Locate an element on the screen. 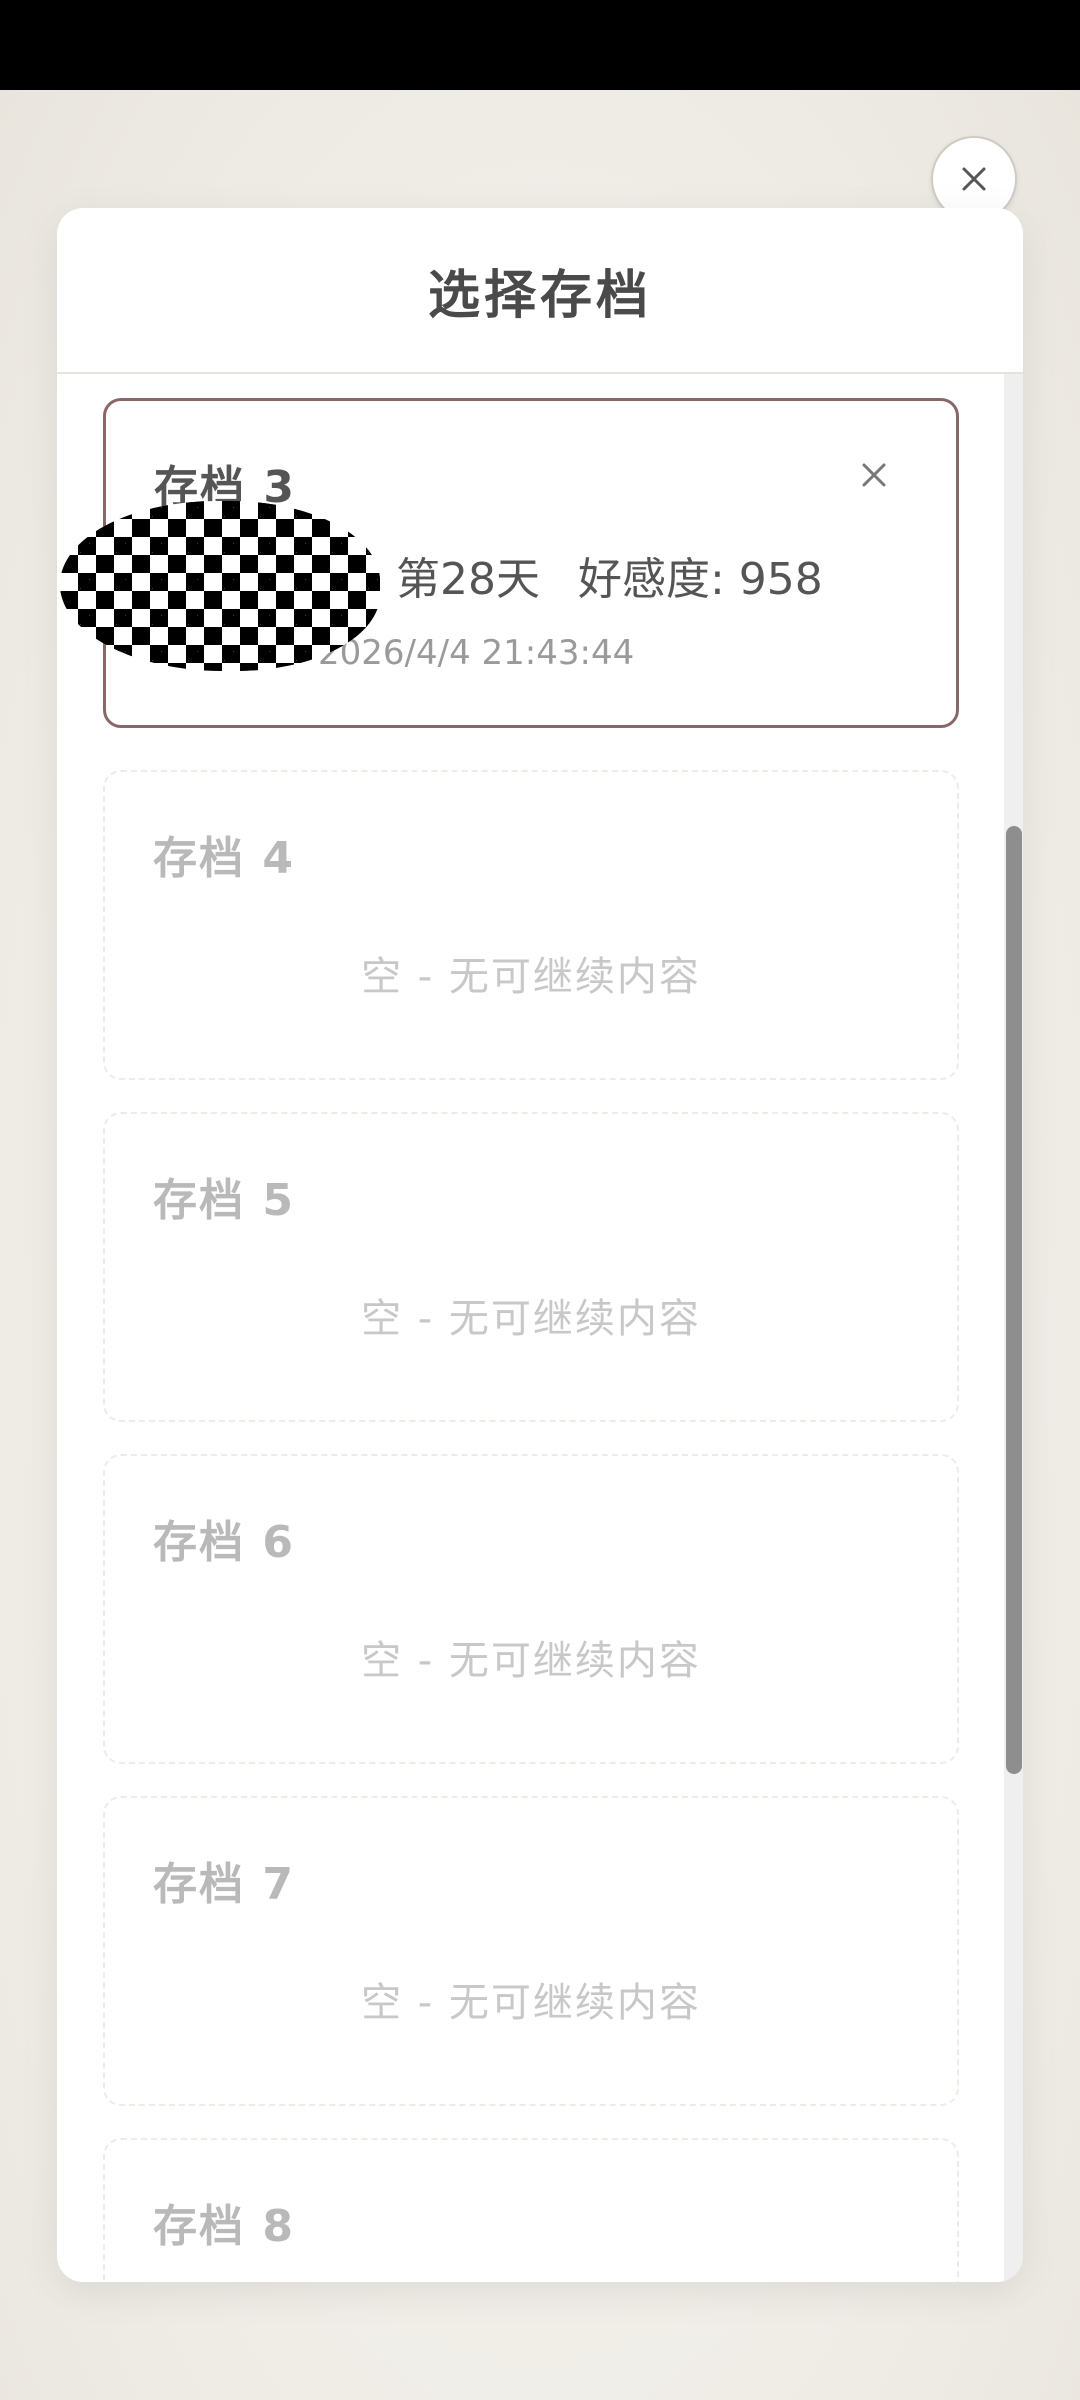 The image size is (1080, 2400). save-slot-info: 第28天 好感度: 958 is located at coordinates (609, 575).